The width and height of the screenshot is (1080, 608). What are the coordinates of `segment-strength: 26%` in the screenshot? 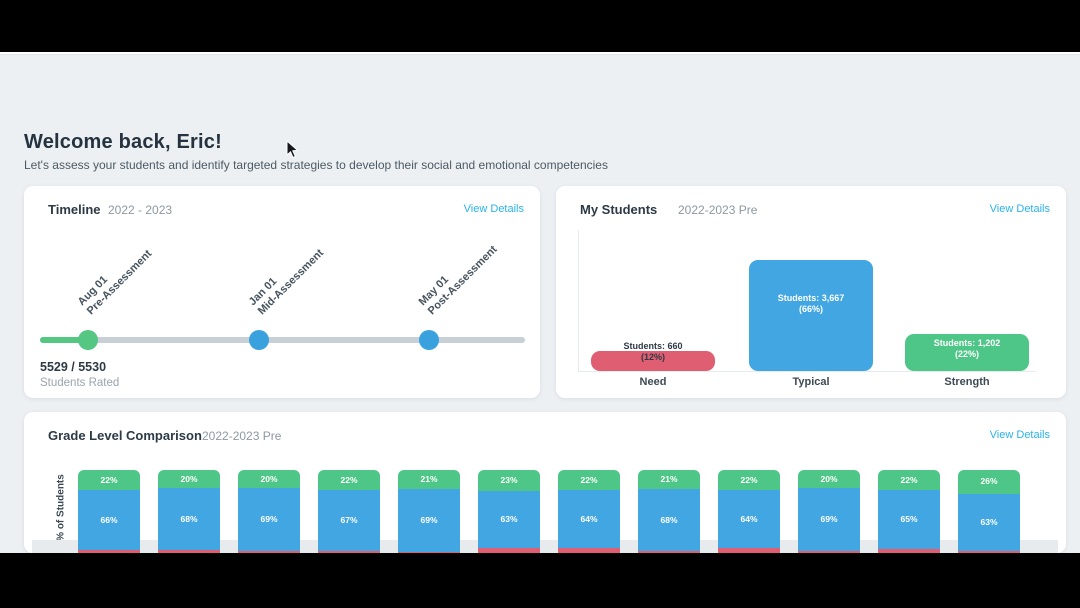 It's located at (989, 482).